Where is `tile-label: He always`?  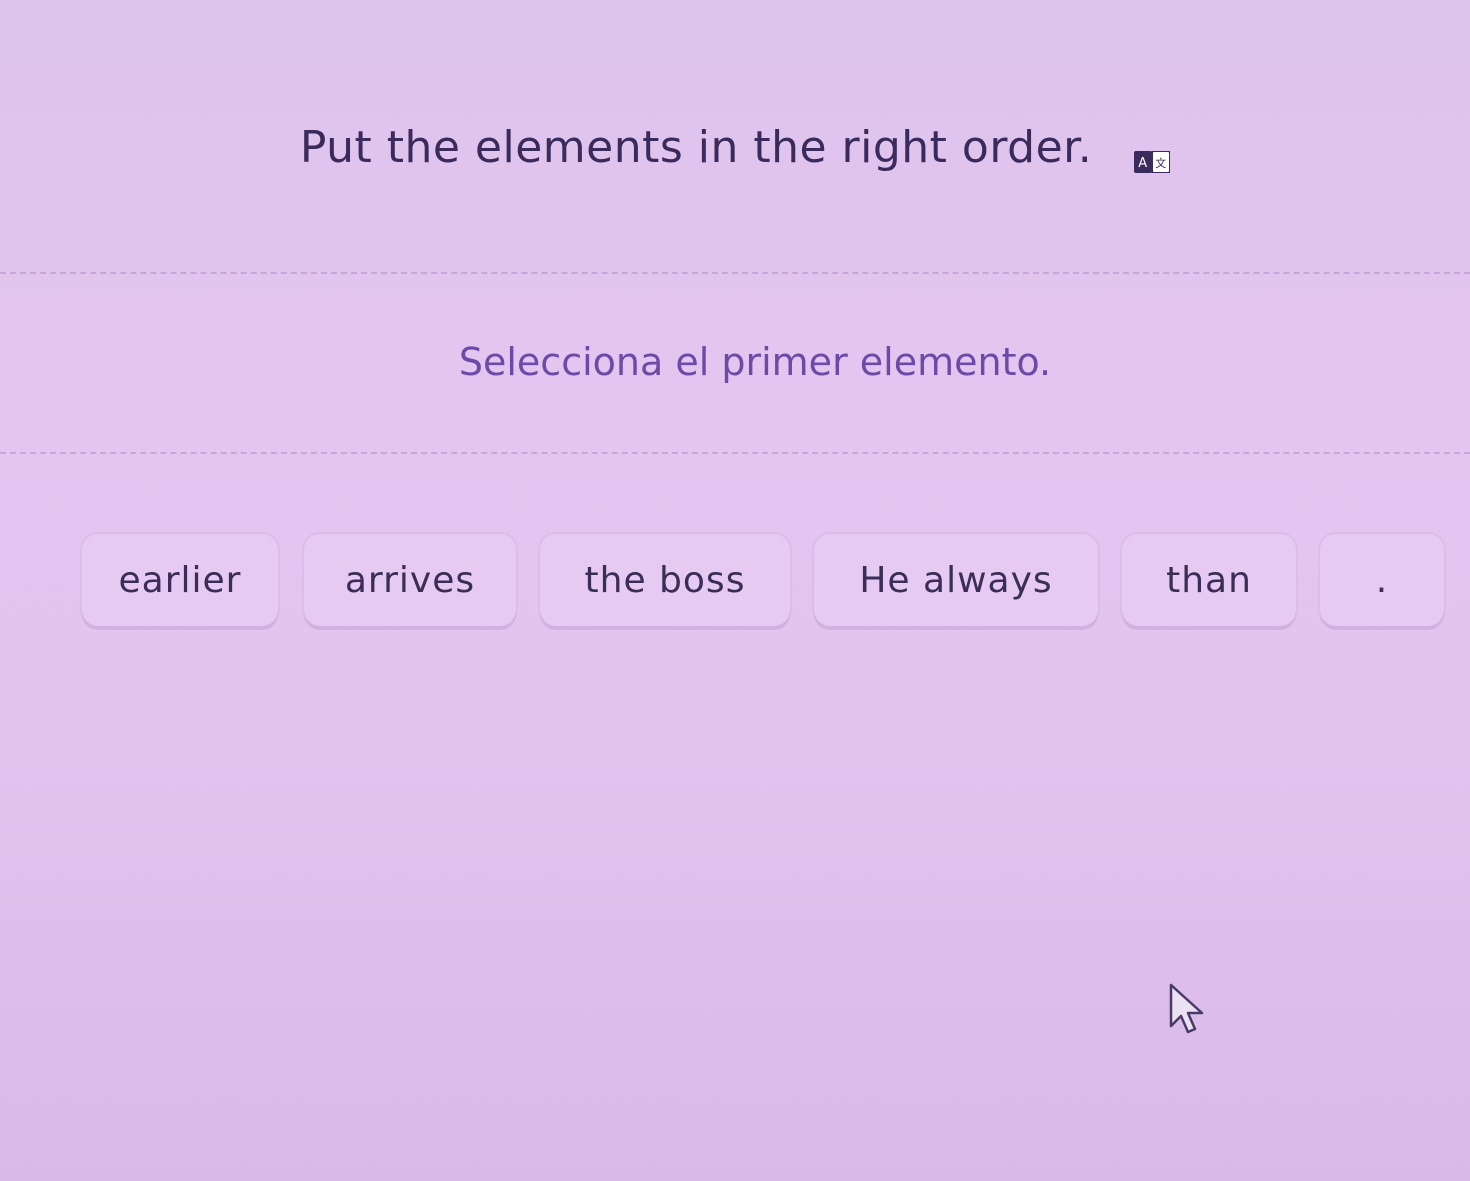 tile-label: He always is located at coordinates (956, 580).